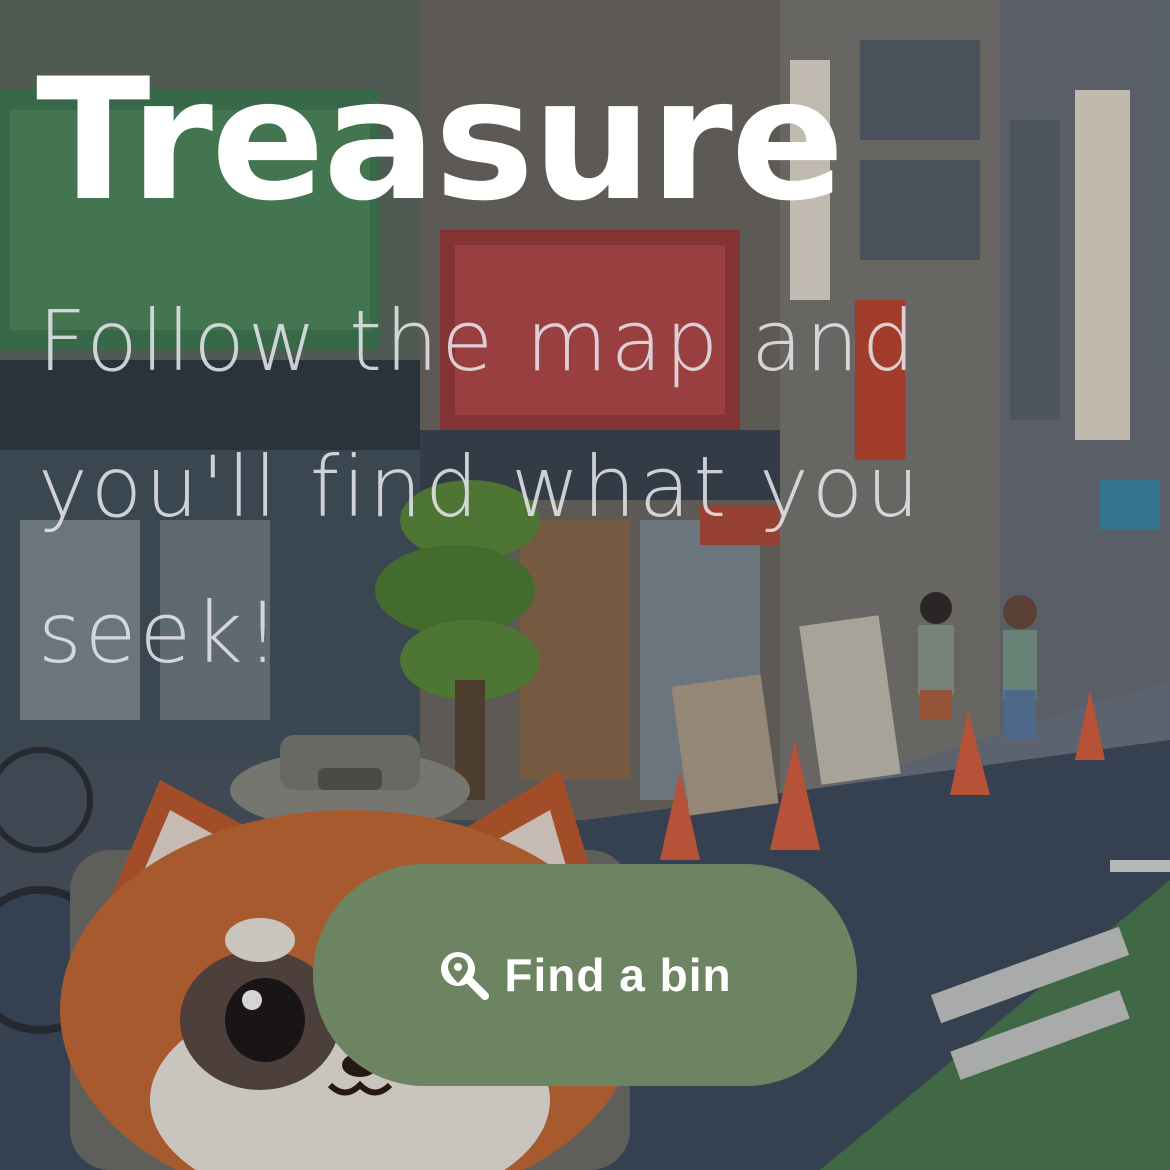  Describe the element at coordinates (440, 140) in the screenshot. I see `page-title: Treasure` at that location.